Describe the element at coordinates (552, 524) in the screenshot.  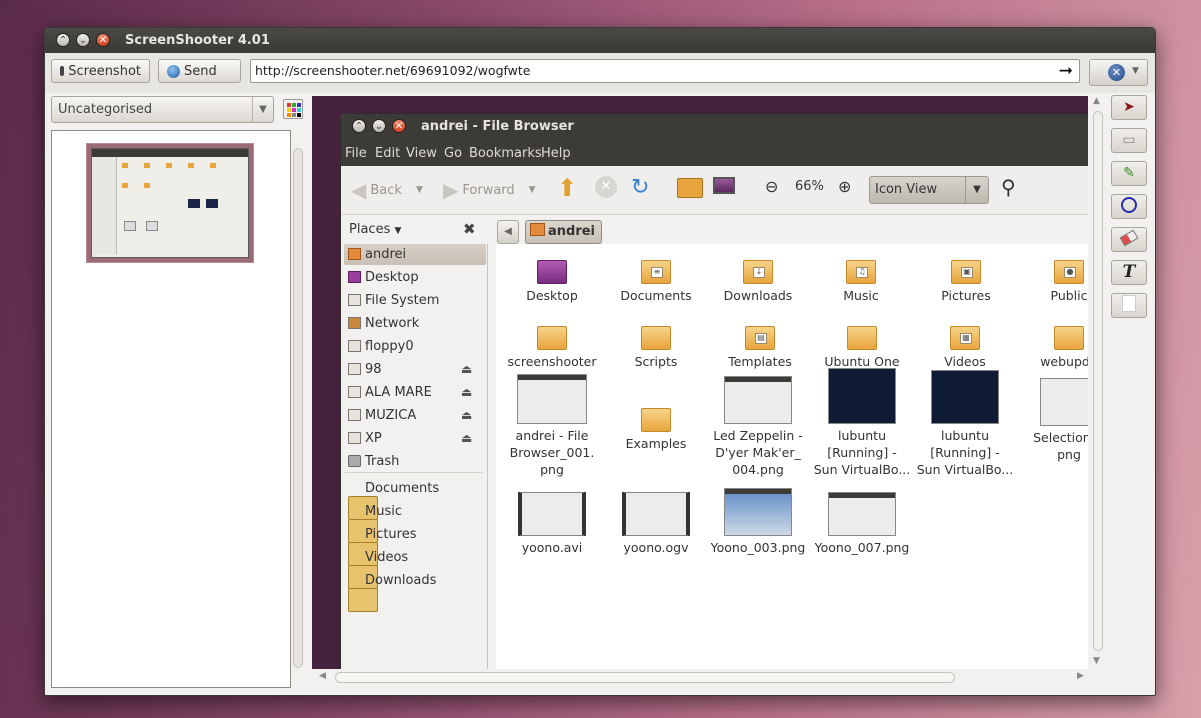
I see `file-item: yoono.avi` at that location.